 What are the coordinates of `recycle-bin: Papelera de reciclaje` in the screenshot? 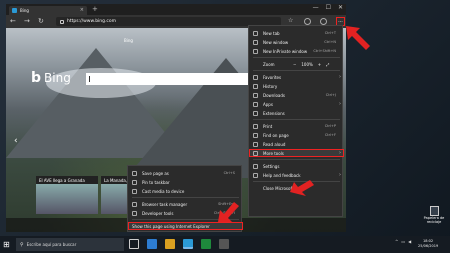 It's located at (434, 215).